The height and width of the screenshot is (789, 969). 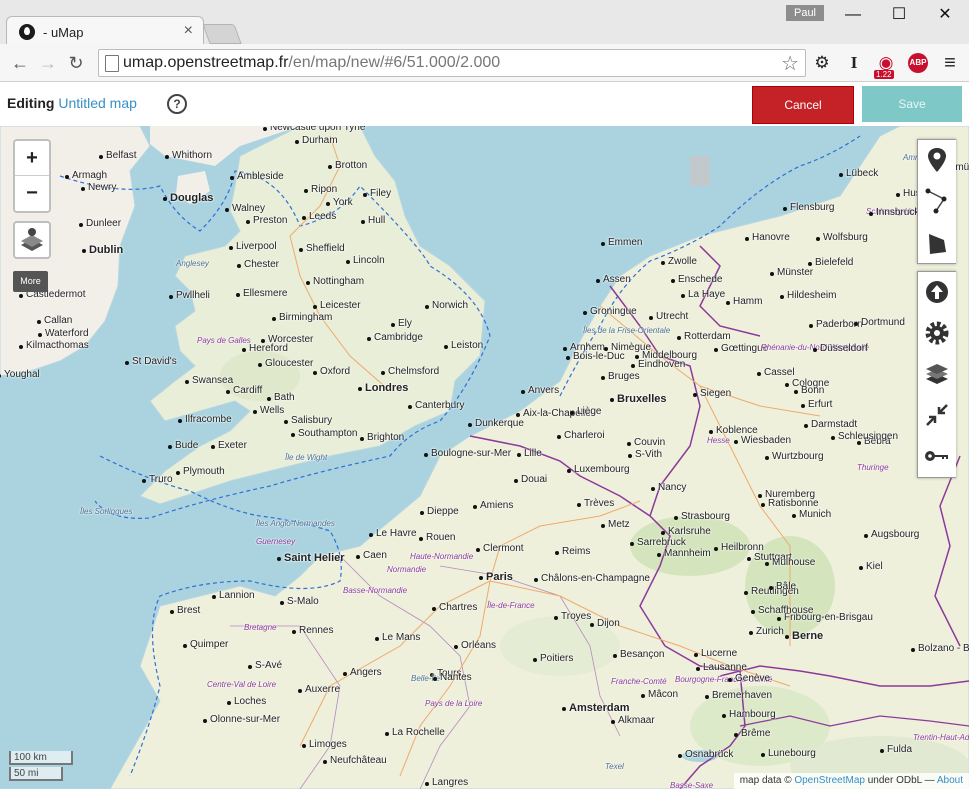 What do you see at coordinates (237, 595) in the screenshot?
I see `place-label: Lannion` at bounding box center [237, 595].